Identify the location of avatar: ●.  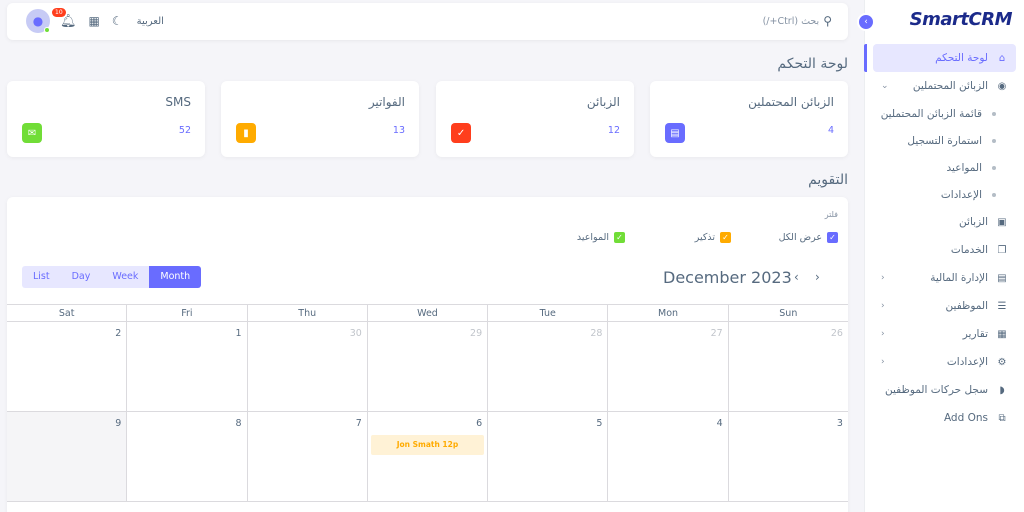
(38, 21).